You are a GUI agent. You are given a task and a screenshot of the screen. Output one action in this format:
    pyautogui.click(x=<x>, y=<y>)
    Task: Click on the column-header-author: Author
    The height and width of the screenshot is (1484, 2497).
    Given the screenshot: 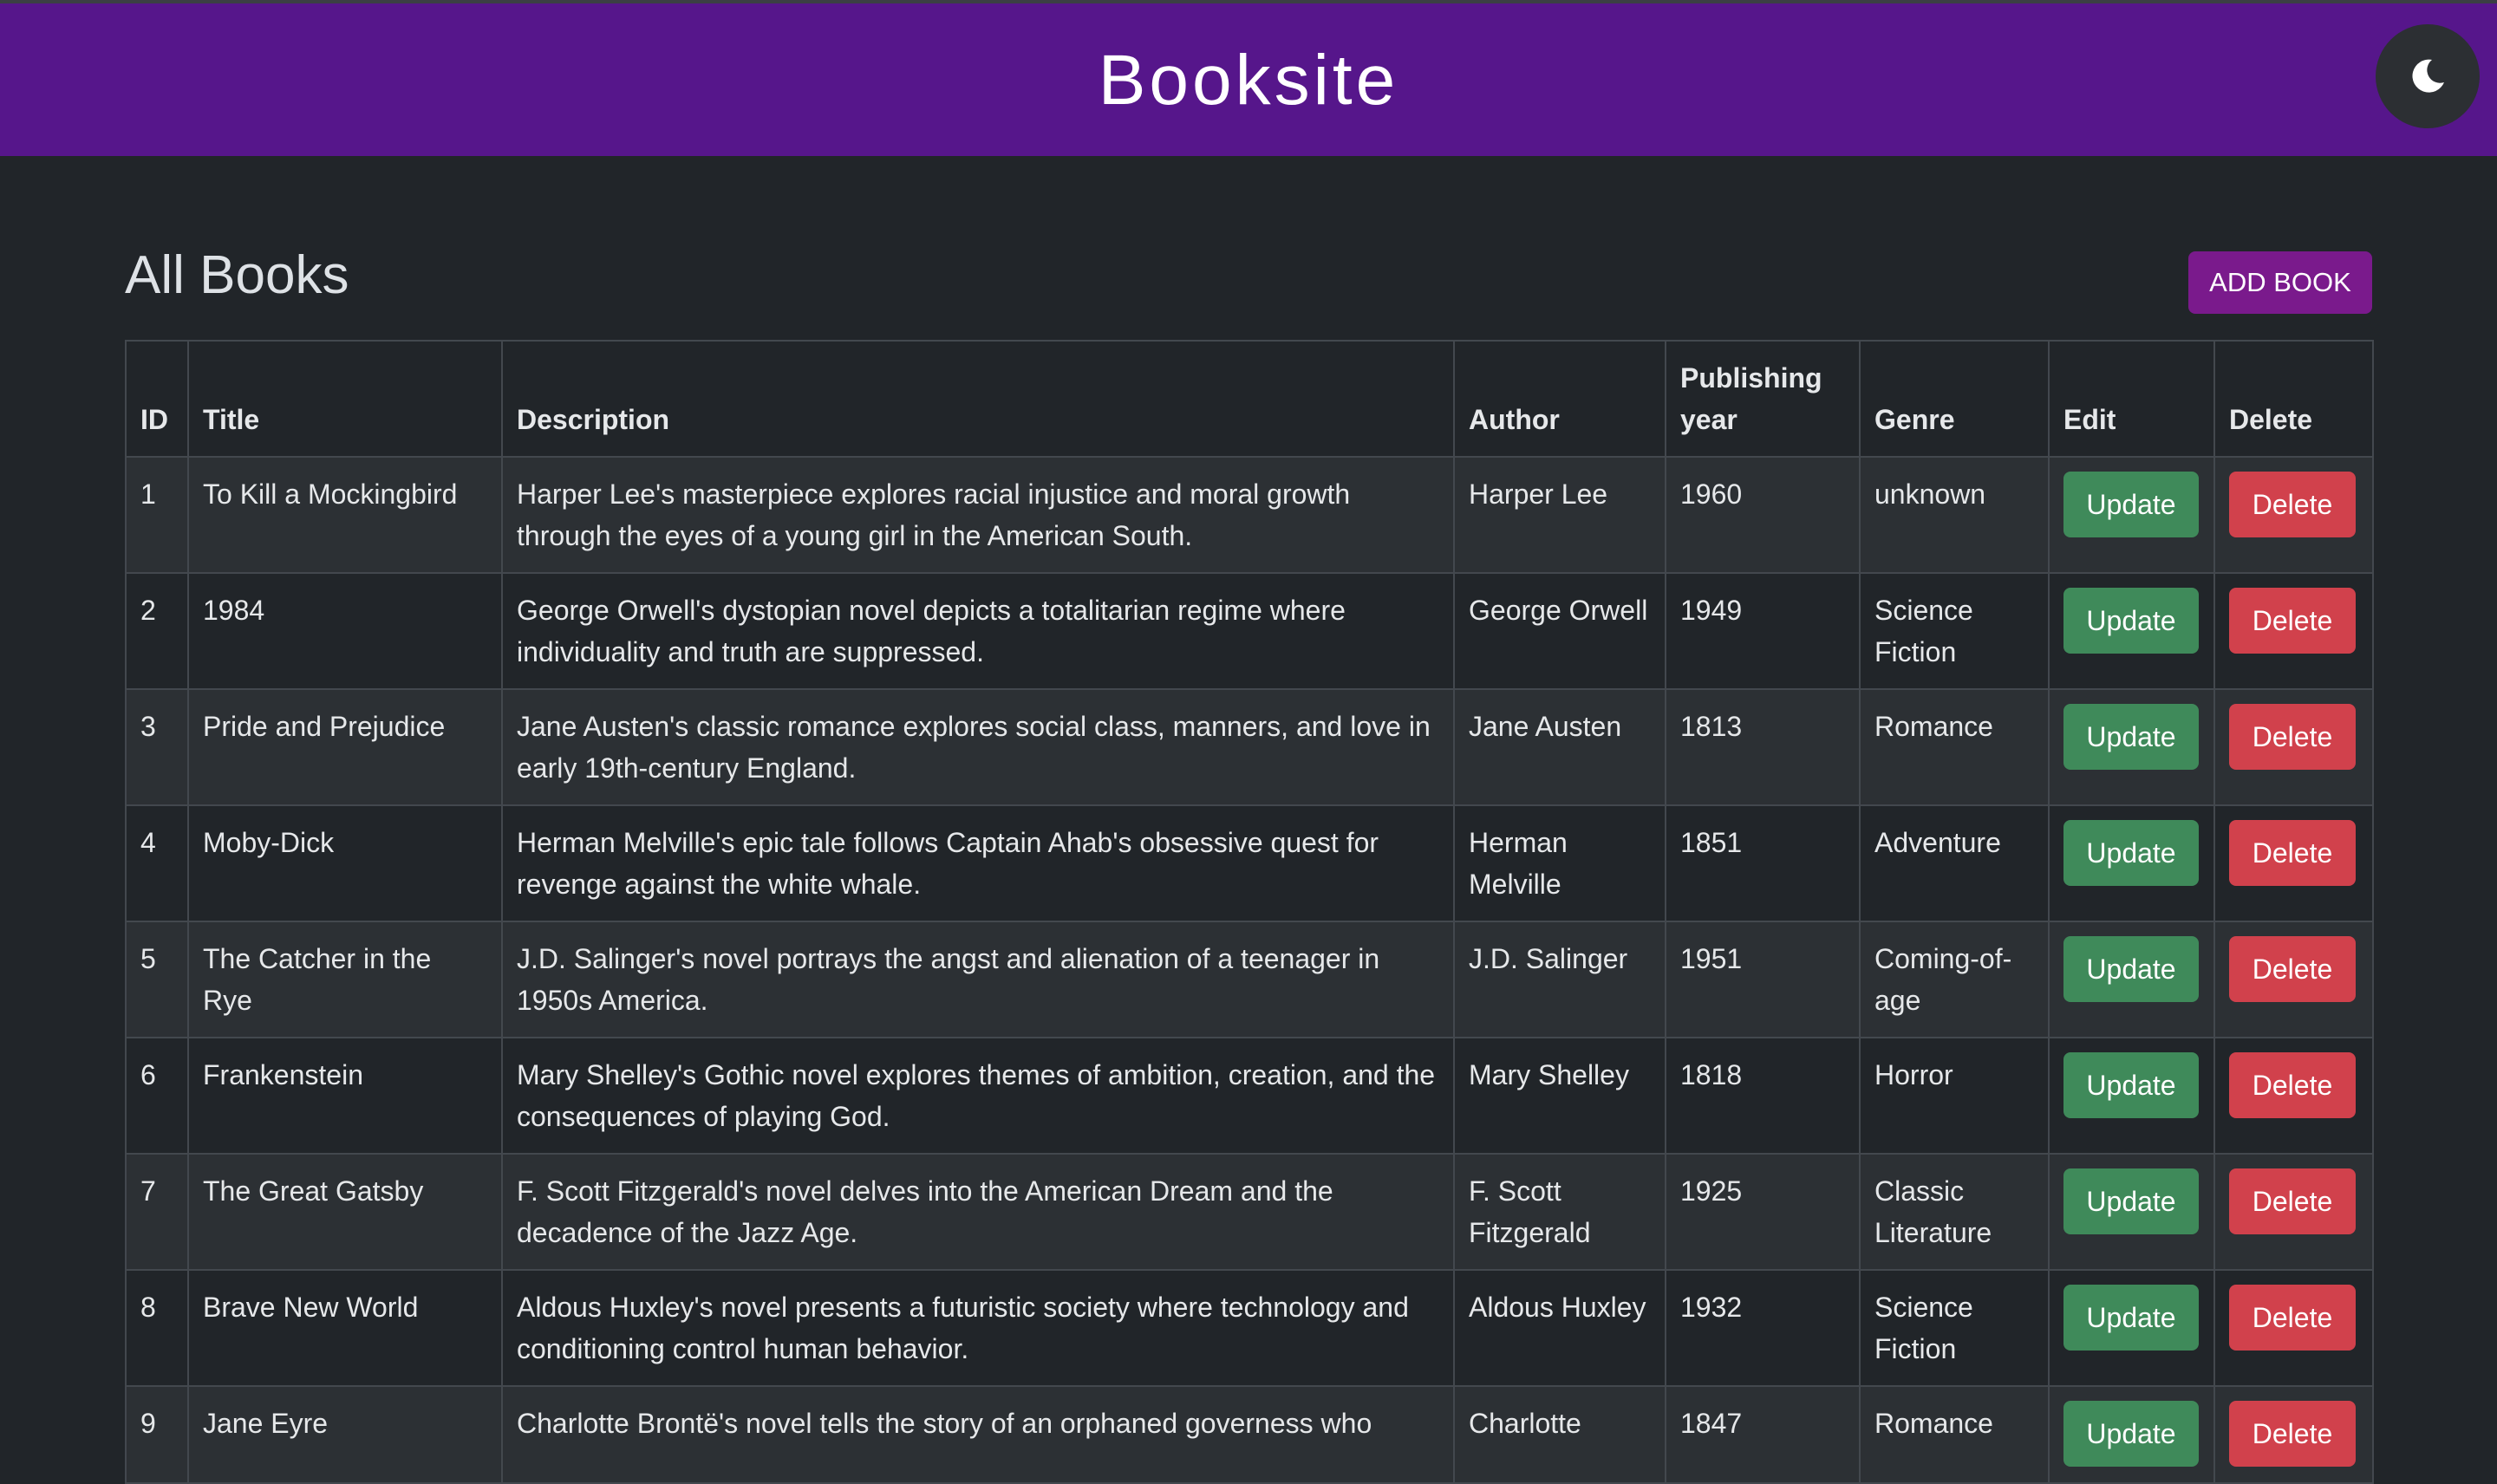 What is the action you would take?
    pyautogui.click(x=1559, y=399)
    